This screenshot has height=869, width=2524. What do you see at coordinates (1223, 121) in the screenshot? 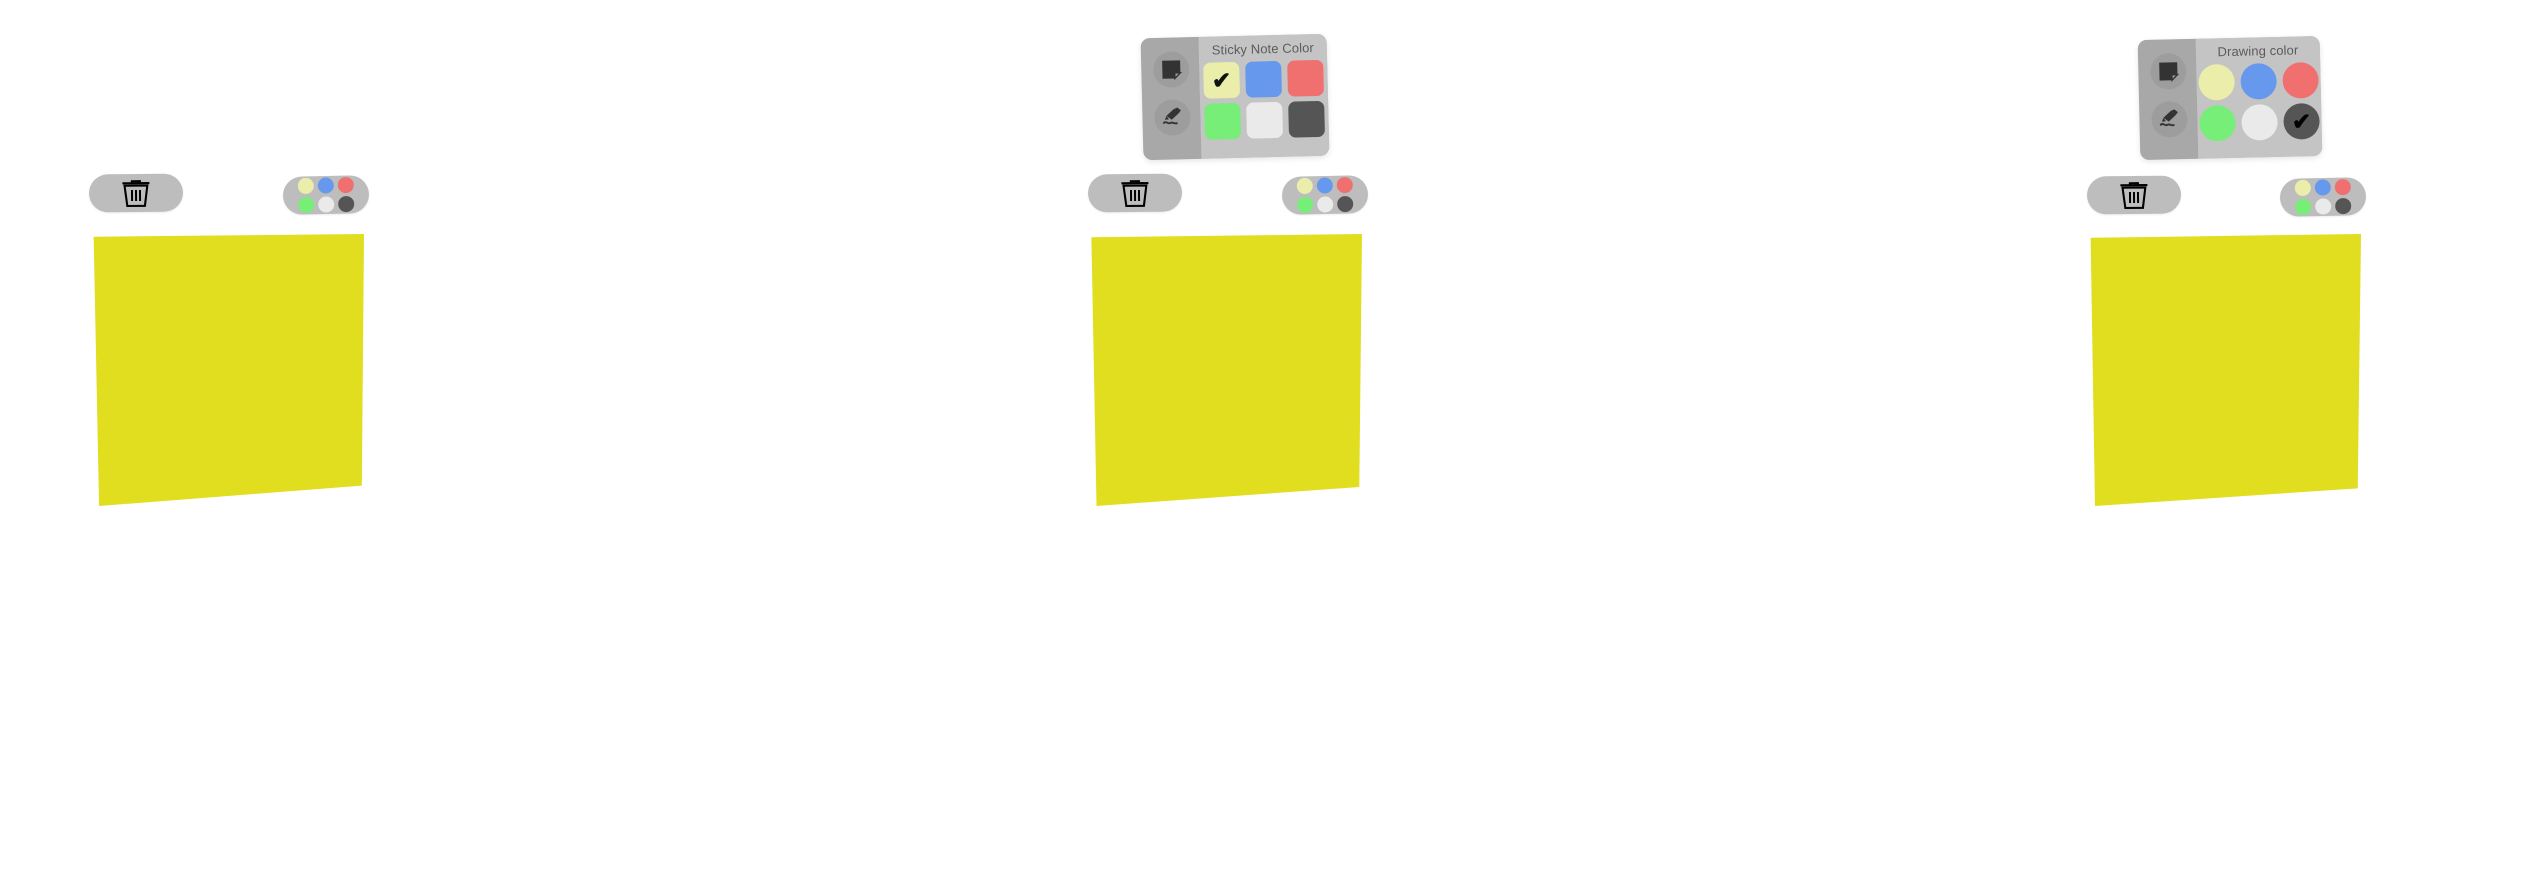
I see `swatch-green` at bounding box center [1223, 121].